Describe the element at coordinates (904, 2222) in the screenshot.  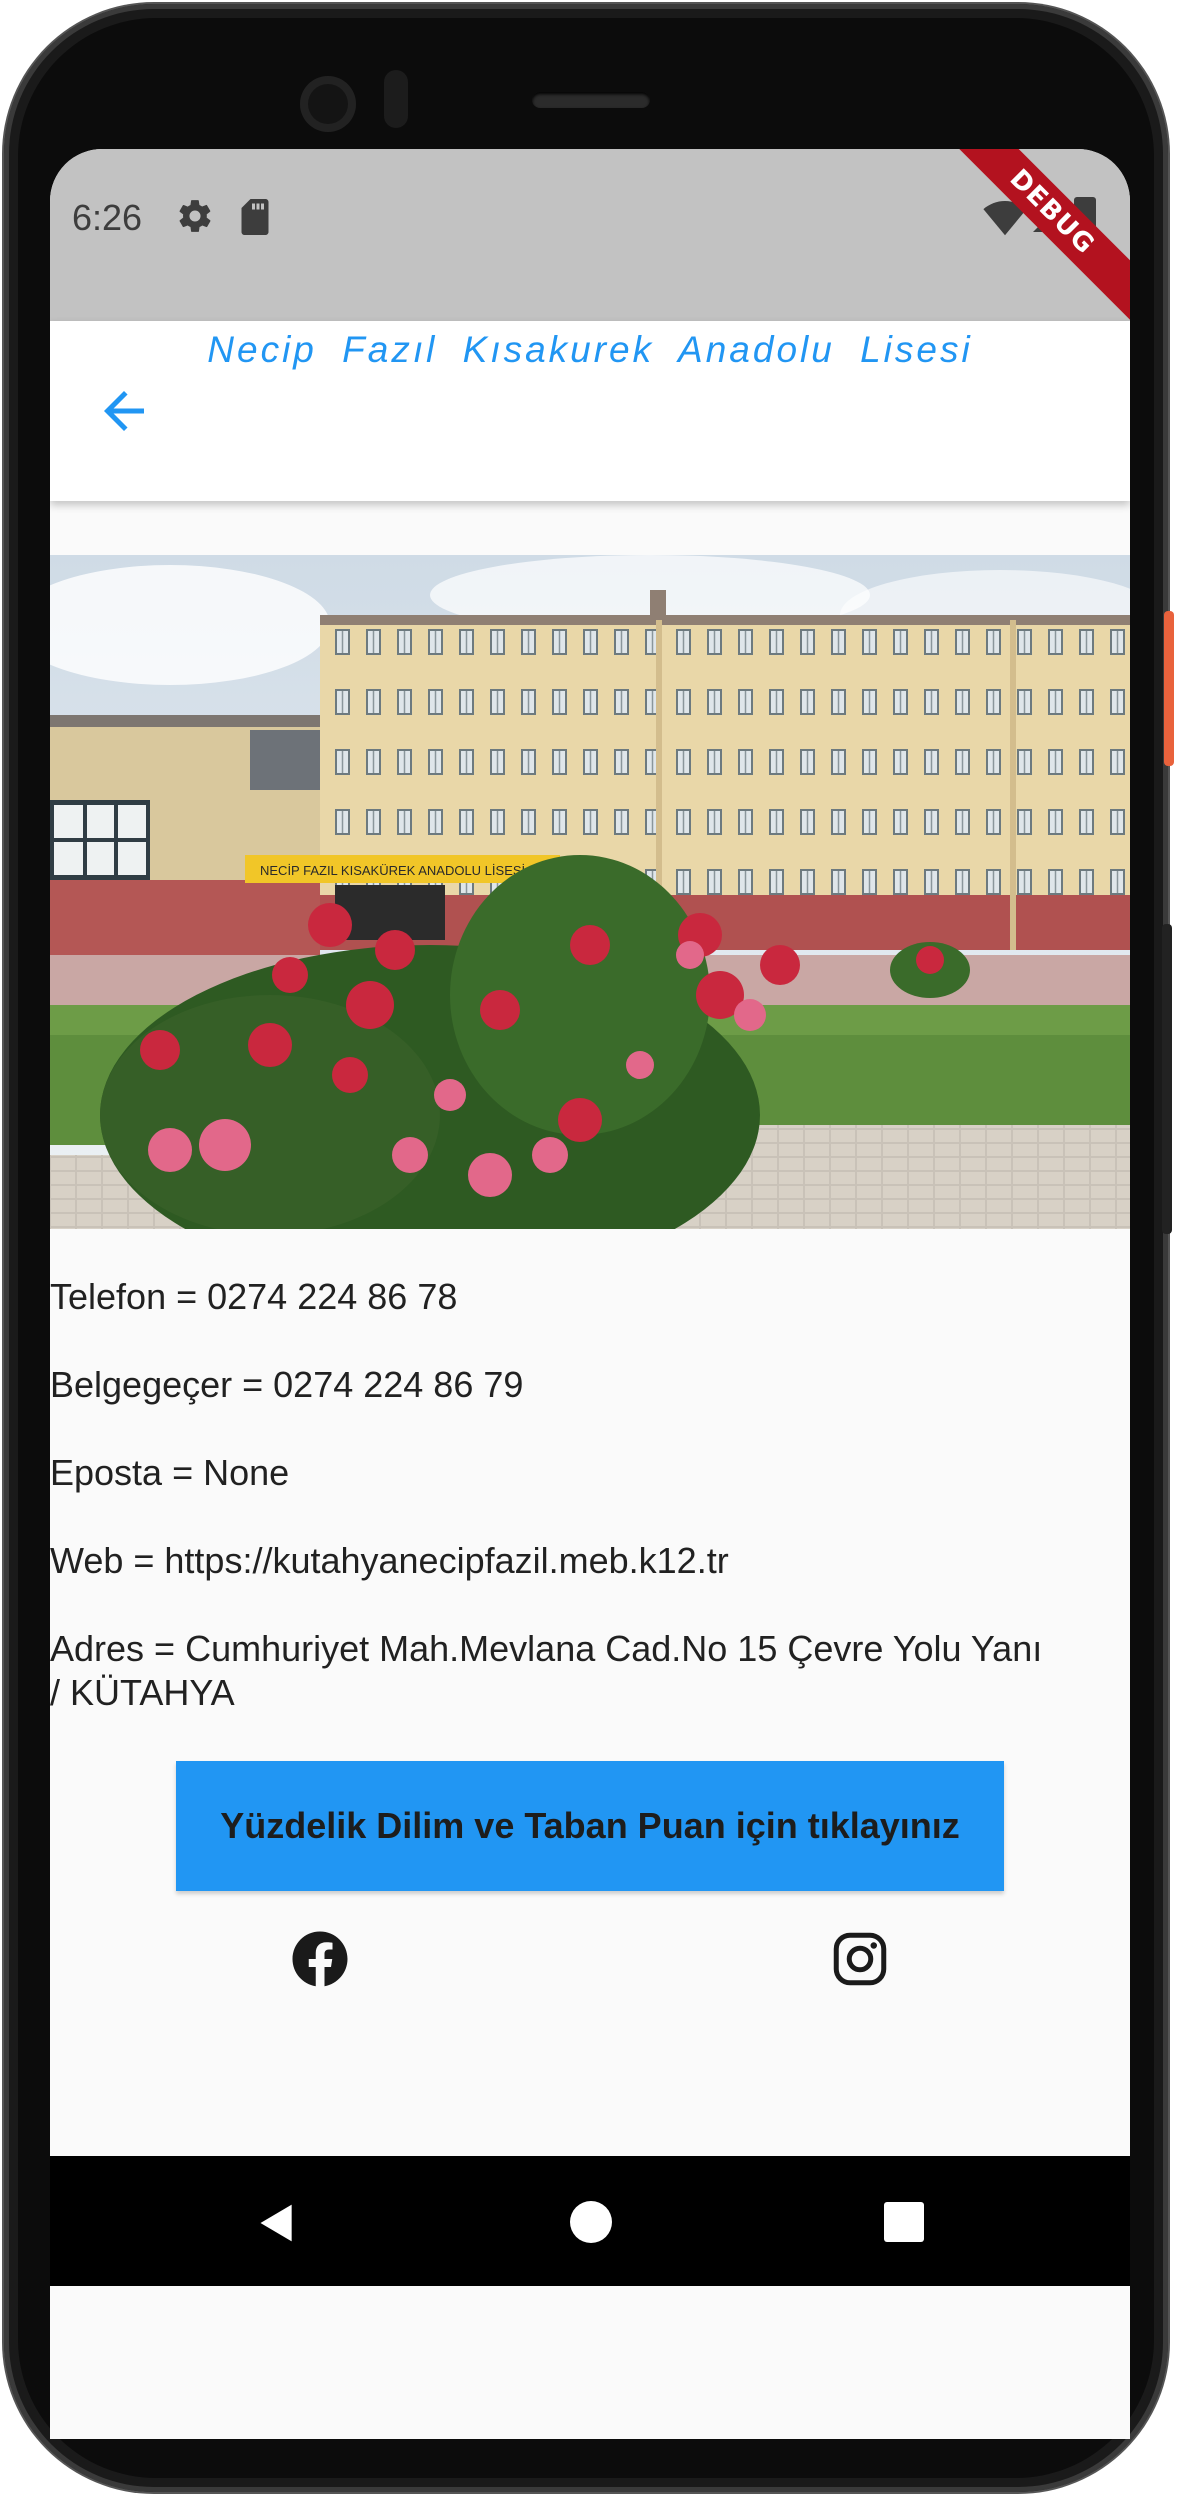
I see `nav-recents-icon` at that location.